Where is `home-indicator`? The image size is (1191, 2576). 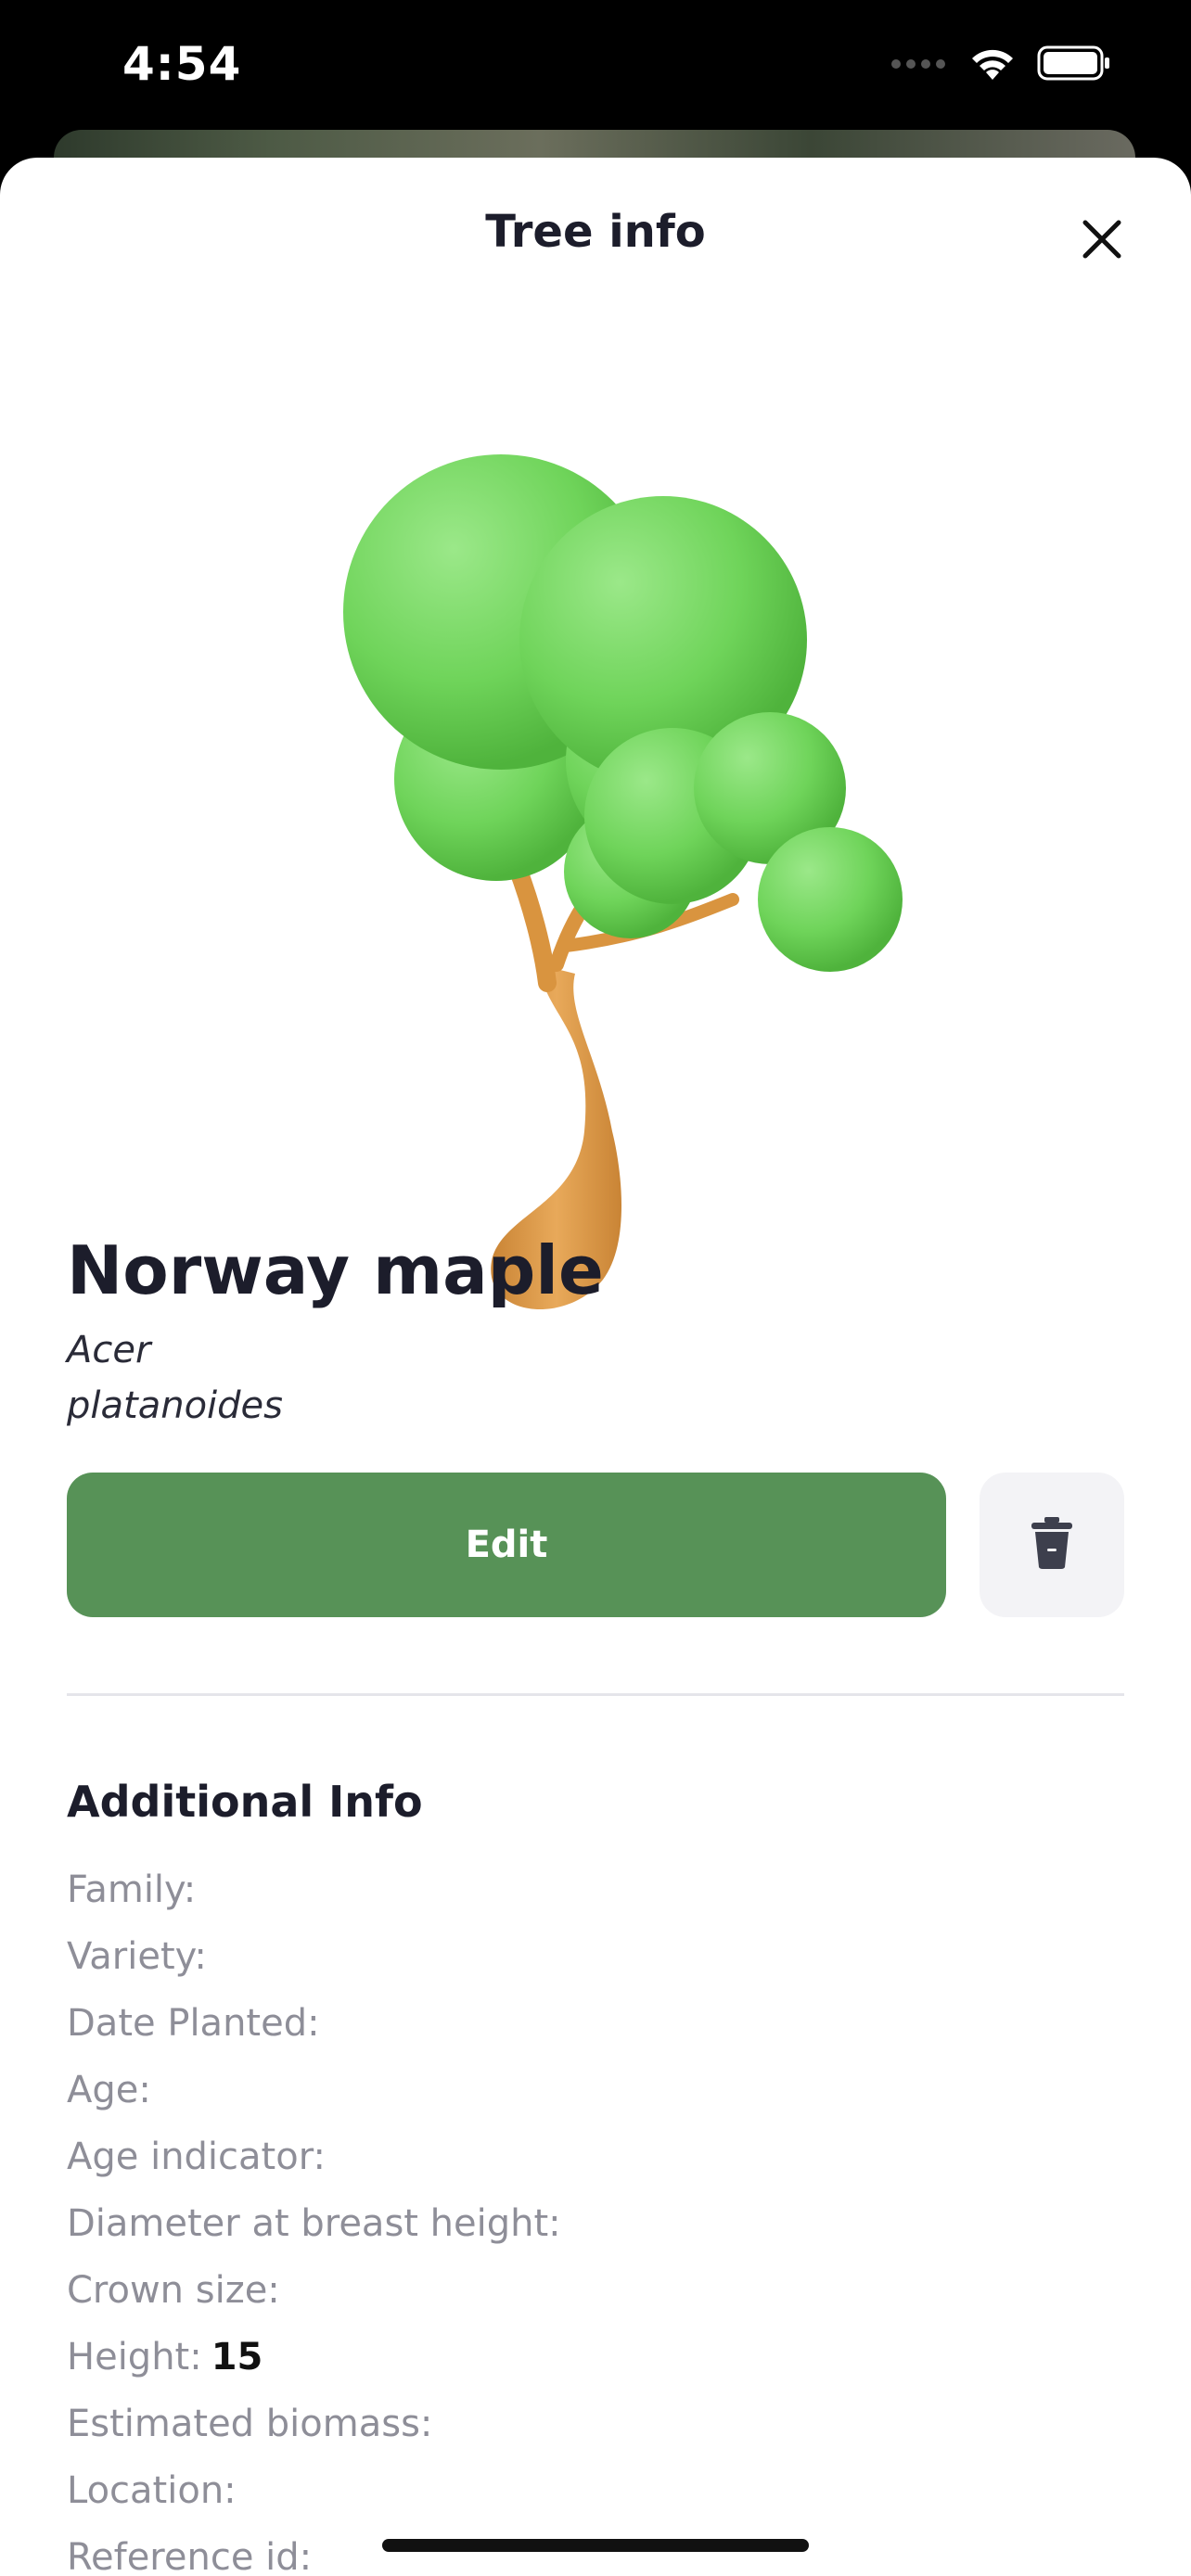 home-indicator is located at coordinates (595, 2545).